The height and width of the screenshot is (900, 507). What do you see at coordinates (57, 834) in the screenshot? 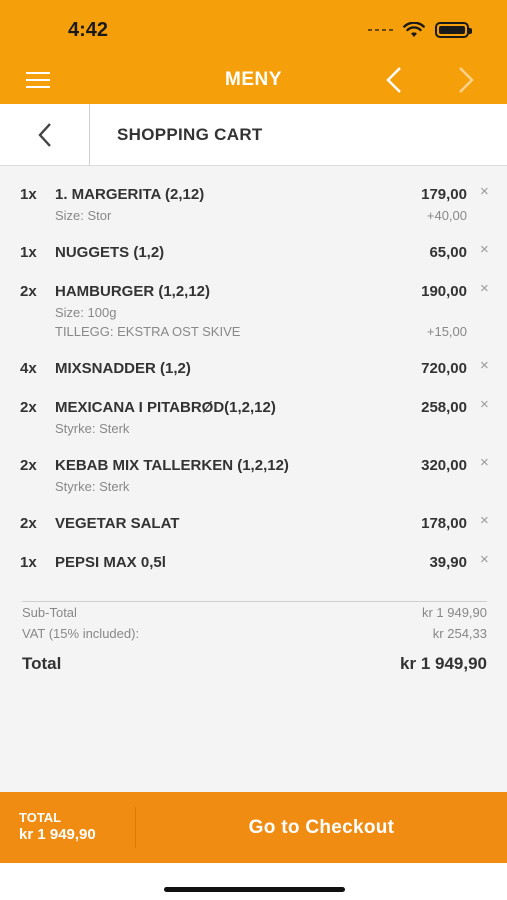
I see `footer-total-value: kr 1 949,90` at bounding box center [57, 834].